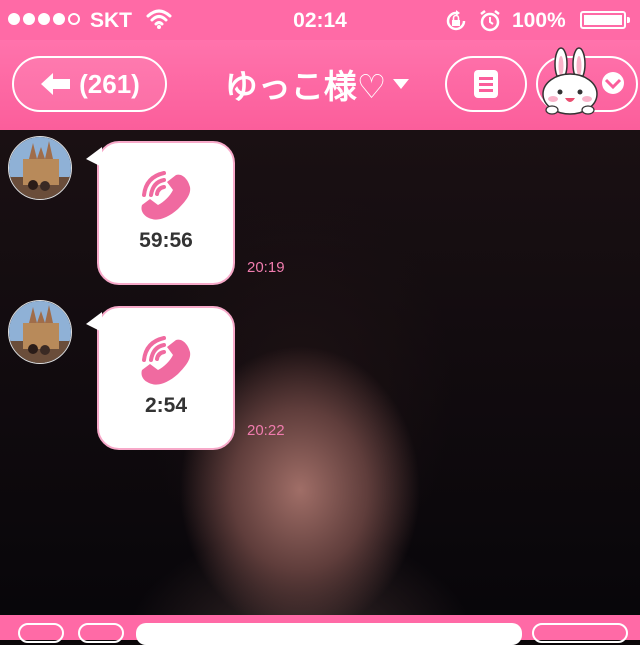 The width and height of the screenshot is (640, 645). I want to click on message-time: 20:19, so click(266, 267).